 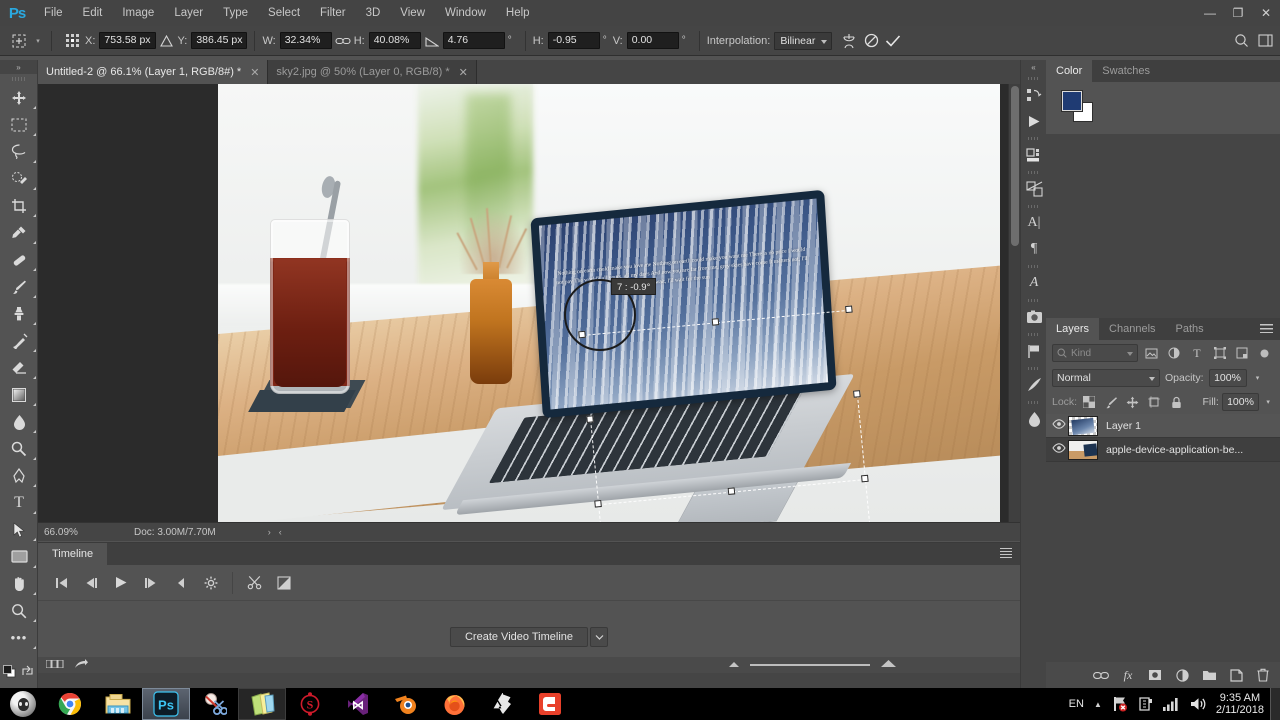 What do you see at coordinates (1263, 675) in the screenshot?
I see `delete-layer-icon` at bounding box center [1263, 675].